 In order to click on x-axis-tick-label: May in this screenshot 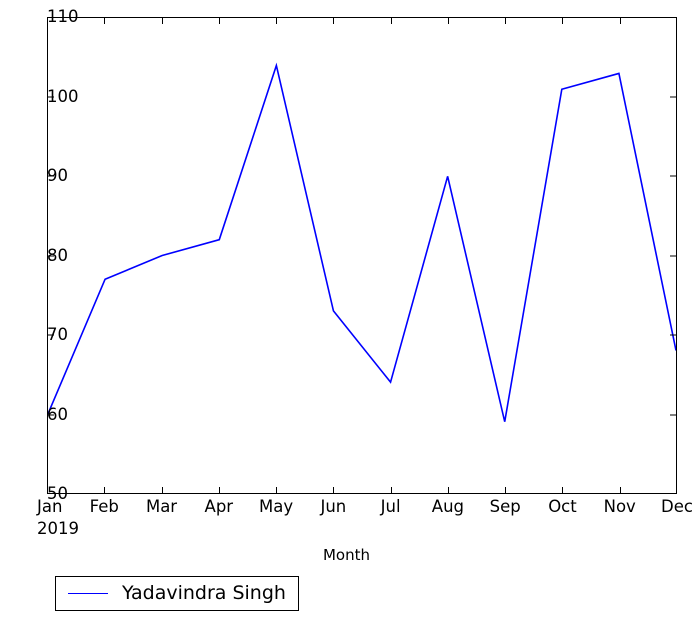, I will do `click(276, 506)`.